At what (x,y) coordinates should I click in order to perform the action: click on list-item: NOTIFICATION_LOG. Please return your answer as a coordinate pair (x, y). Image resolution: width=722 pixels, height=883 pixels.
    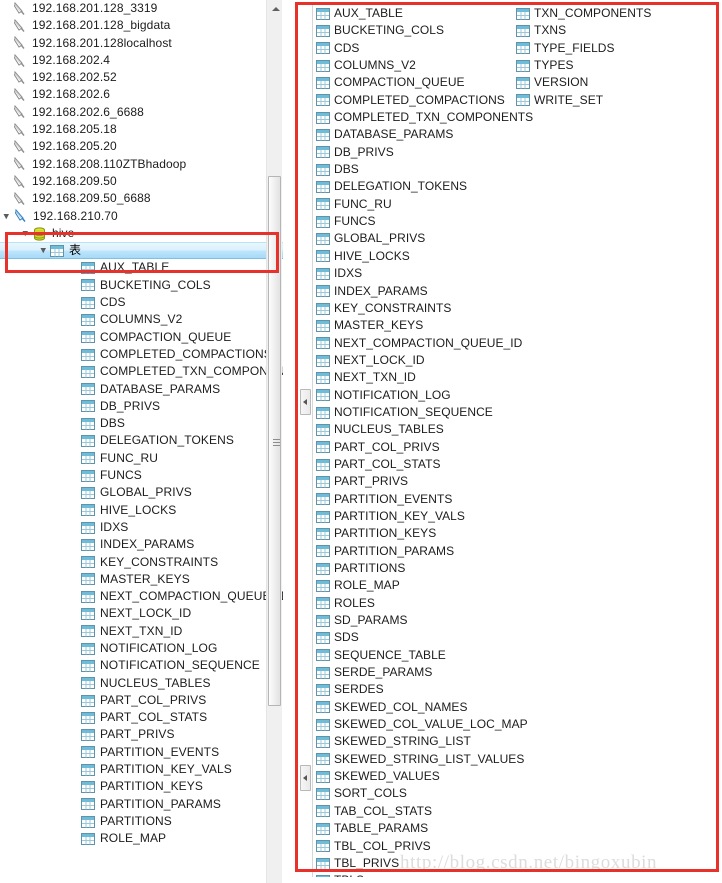
    Looking at the image, I should click on (421, 395).